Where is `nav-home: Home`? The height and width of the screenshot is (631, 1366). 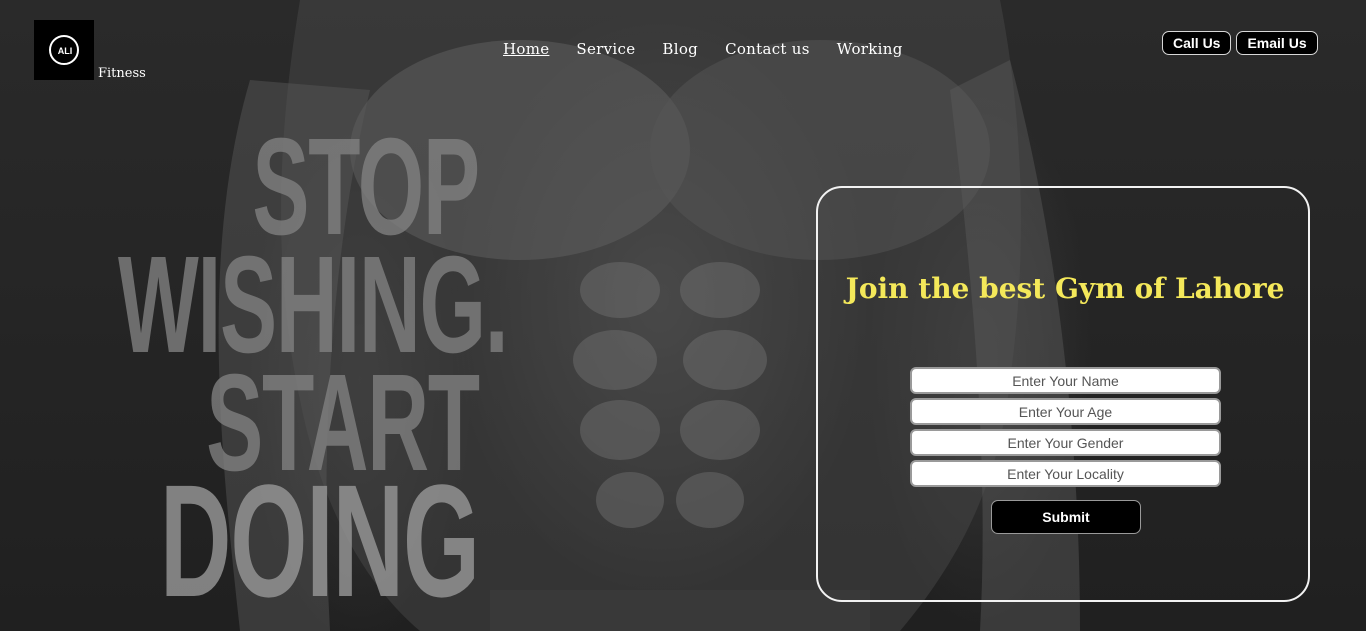
nav-home: Home is located at coordinates (526, 49).